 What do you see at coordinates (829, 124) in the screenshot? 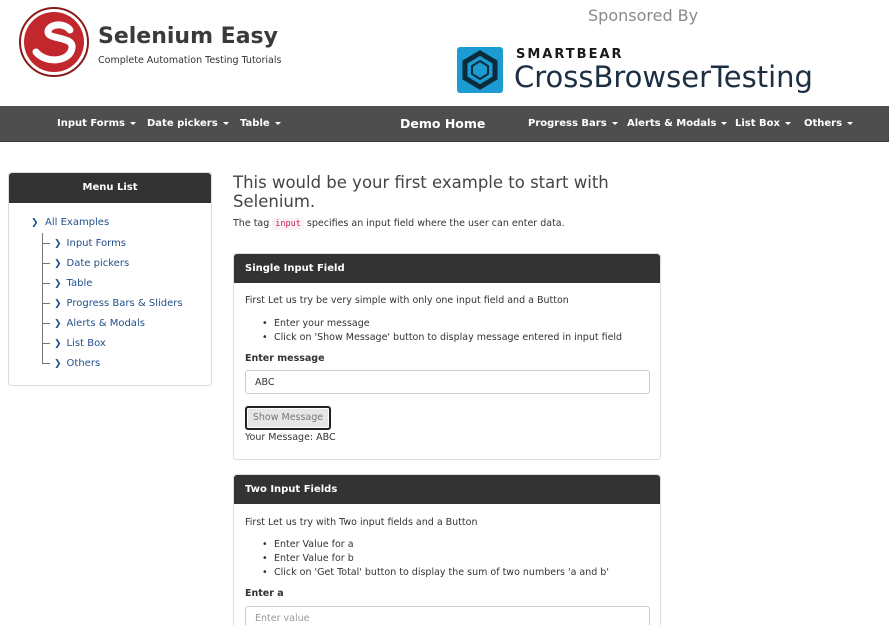
I see `nav-others: Others` at bounding box center [829, 124].